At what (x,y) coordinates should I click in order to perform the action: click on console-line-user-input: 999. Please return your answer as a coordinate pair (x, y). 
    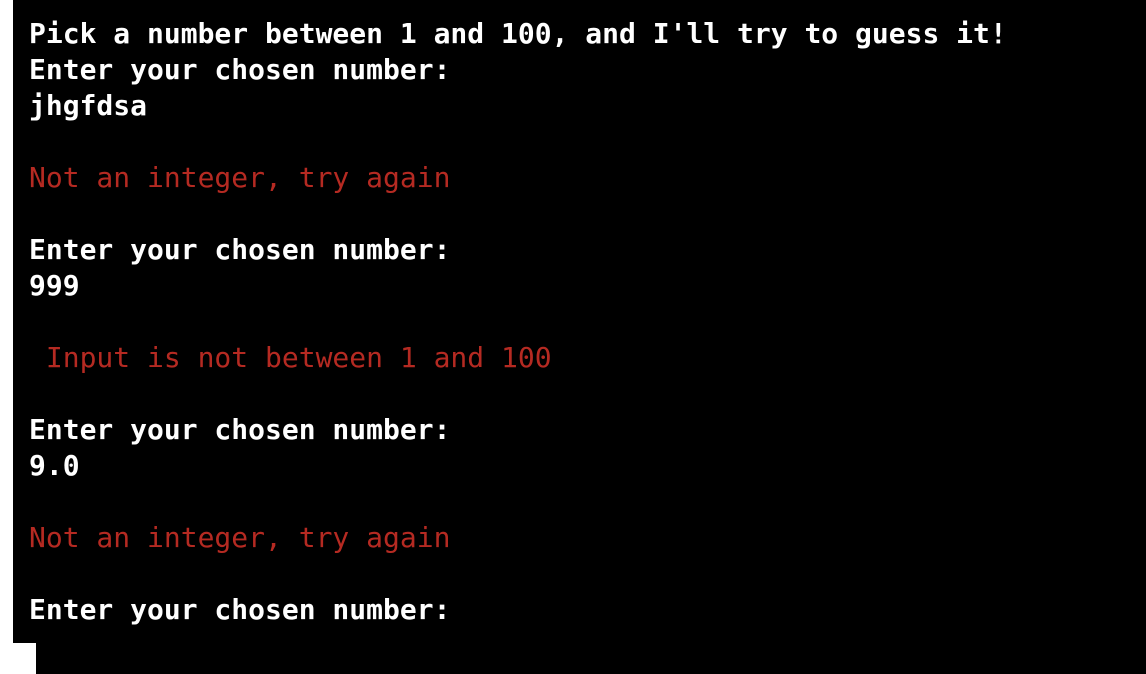
    Looking at the image, I should click on (54, 285).